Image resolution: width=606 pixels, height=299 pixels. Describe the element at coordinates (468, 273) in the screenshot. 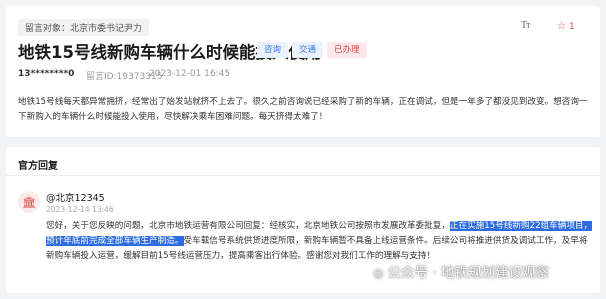

I see `watermark-text: 公众号 · 地铁规划建设观察` at that location.